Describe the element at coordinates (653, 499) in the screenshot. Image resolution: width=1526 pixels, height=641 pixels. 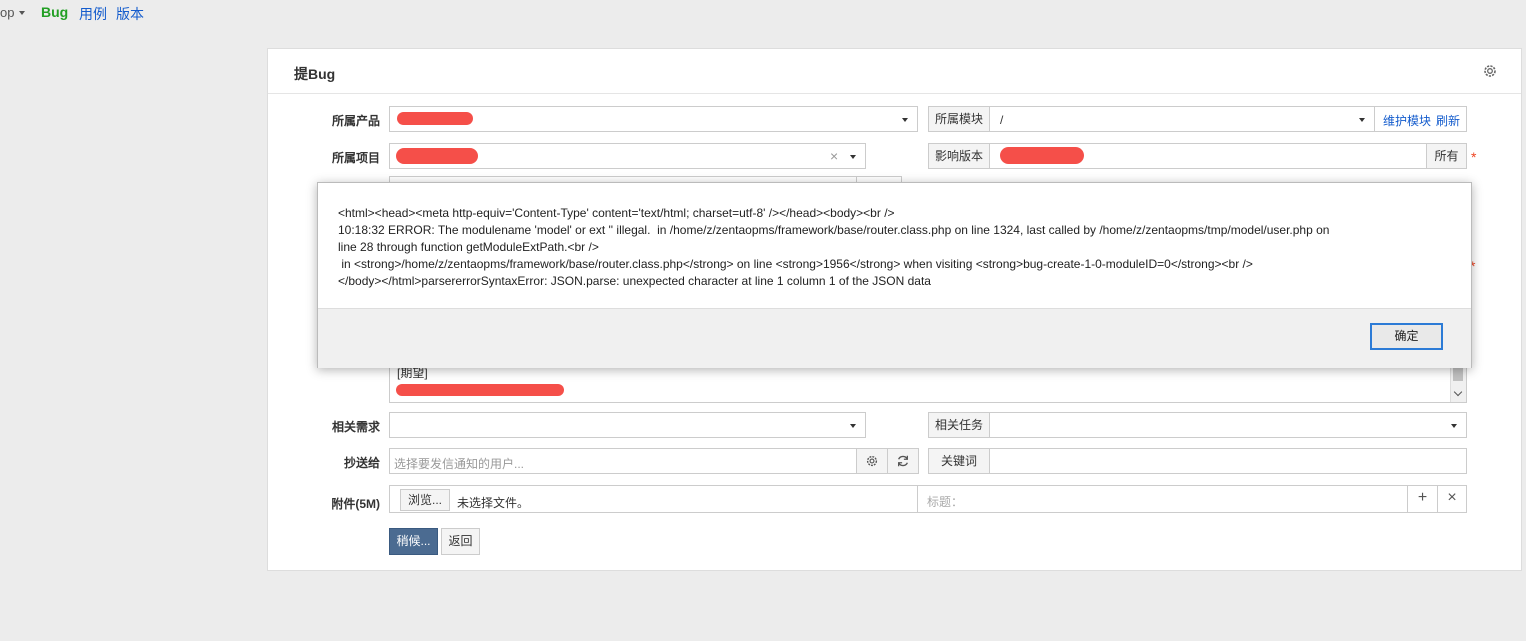
I see `file-input: 浏览... 未选择文件。` at that location.